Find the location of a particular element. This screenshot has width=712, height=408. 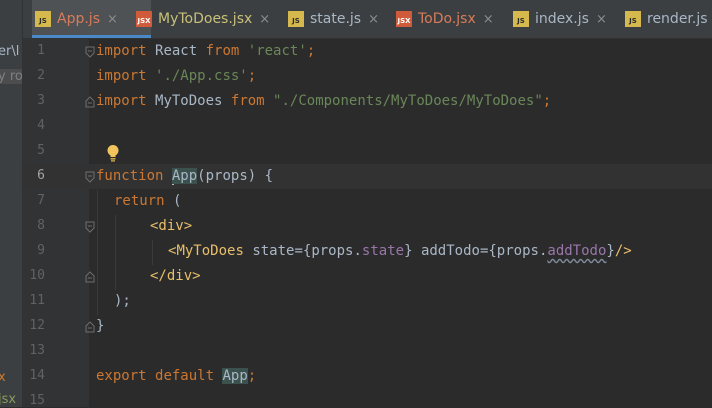

tab-state-js: JS state.js × is located at coordinates (340, 19).